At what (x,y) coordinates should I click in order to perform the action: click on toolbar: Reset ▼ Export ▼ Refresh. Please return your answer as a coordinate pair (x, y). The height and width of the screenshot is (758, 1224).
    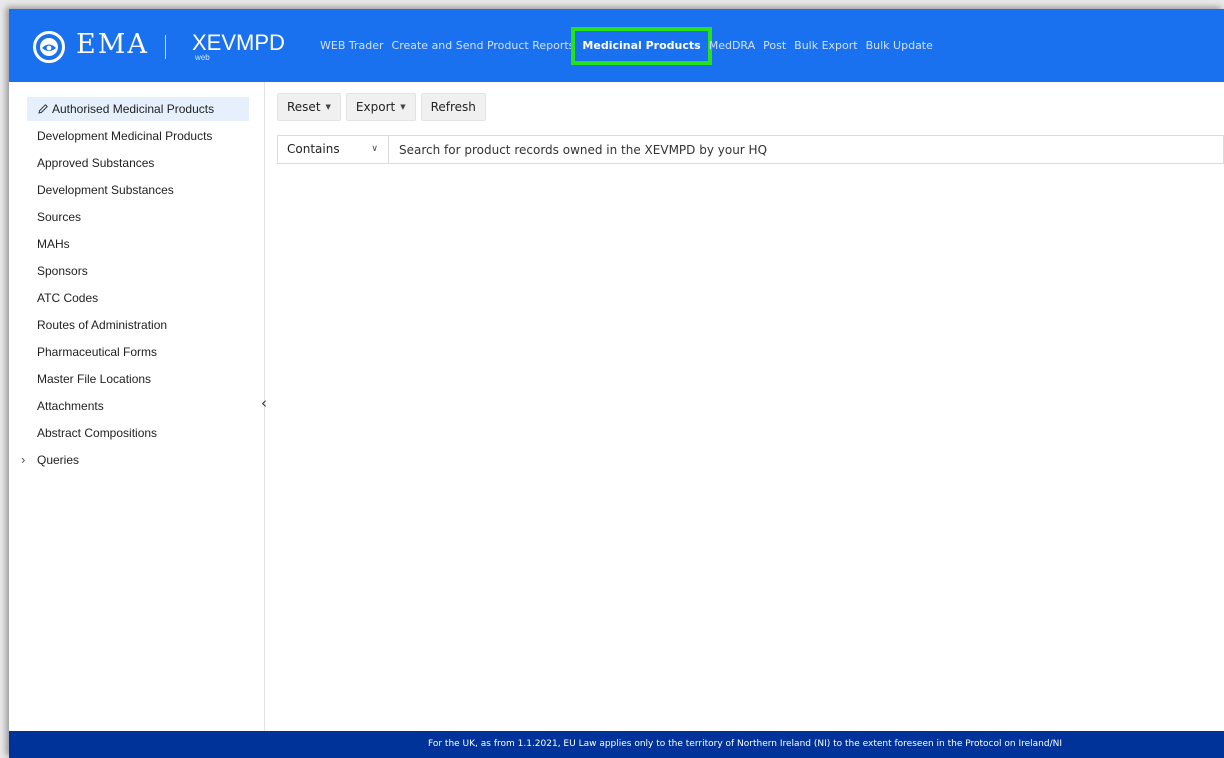
    Looking at the image, I should click on (381, 107).